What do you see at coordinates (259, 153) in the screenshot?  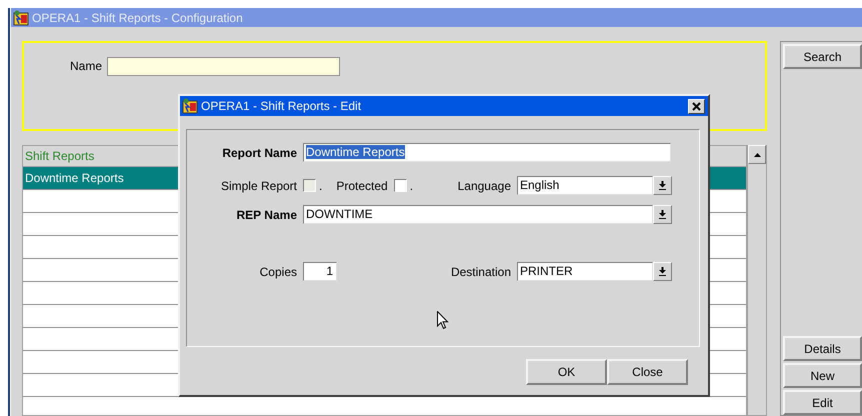 I see `field-label: Report Name` at bounding box center [259, 153].